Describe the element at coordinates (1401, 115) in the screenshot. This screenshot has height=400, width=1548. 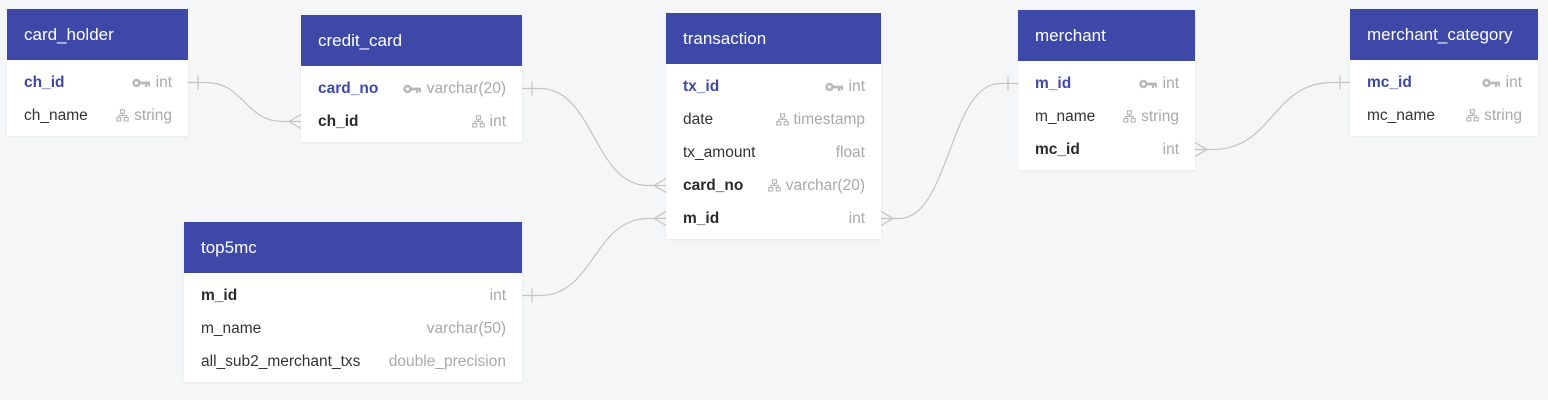
I see `column-name: mc_name` at that location.